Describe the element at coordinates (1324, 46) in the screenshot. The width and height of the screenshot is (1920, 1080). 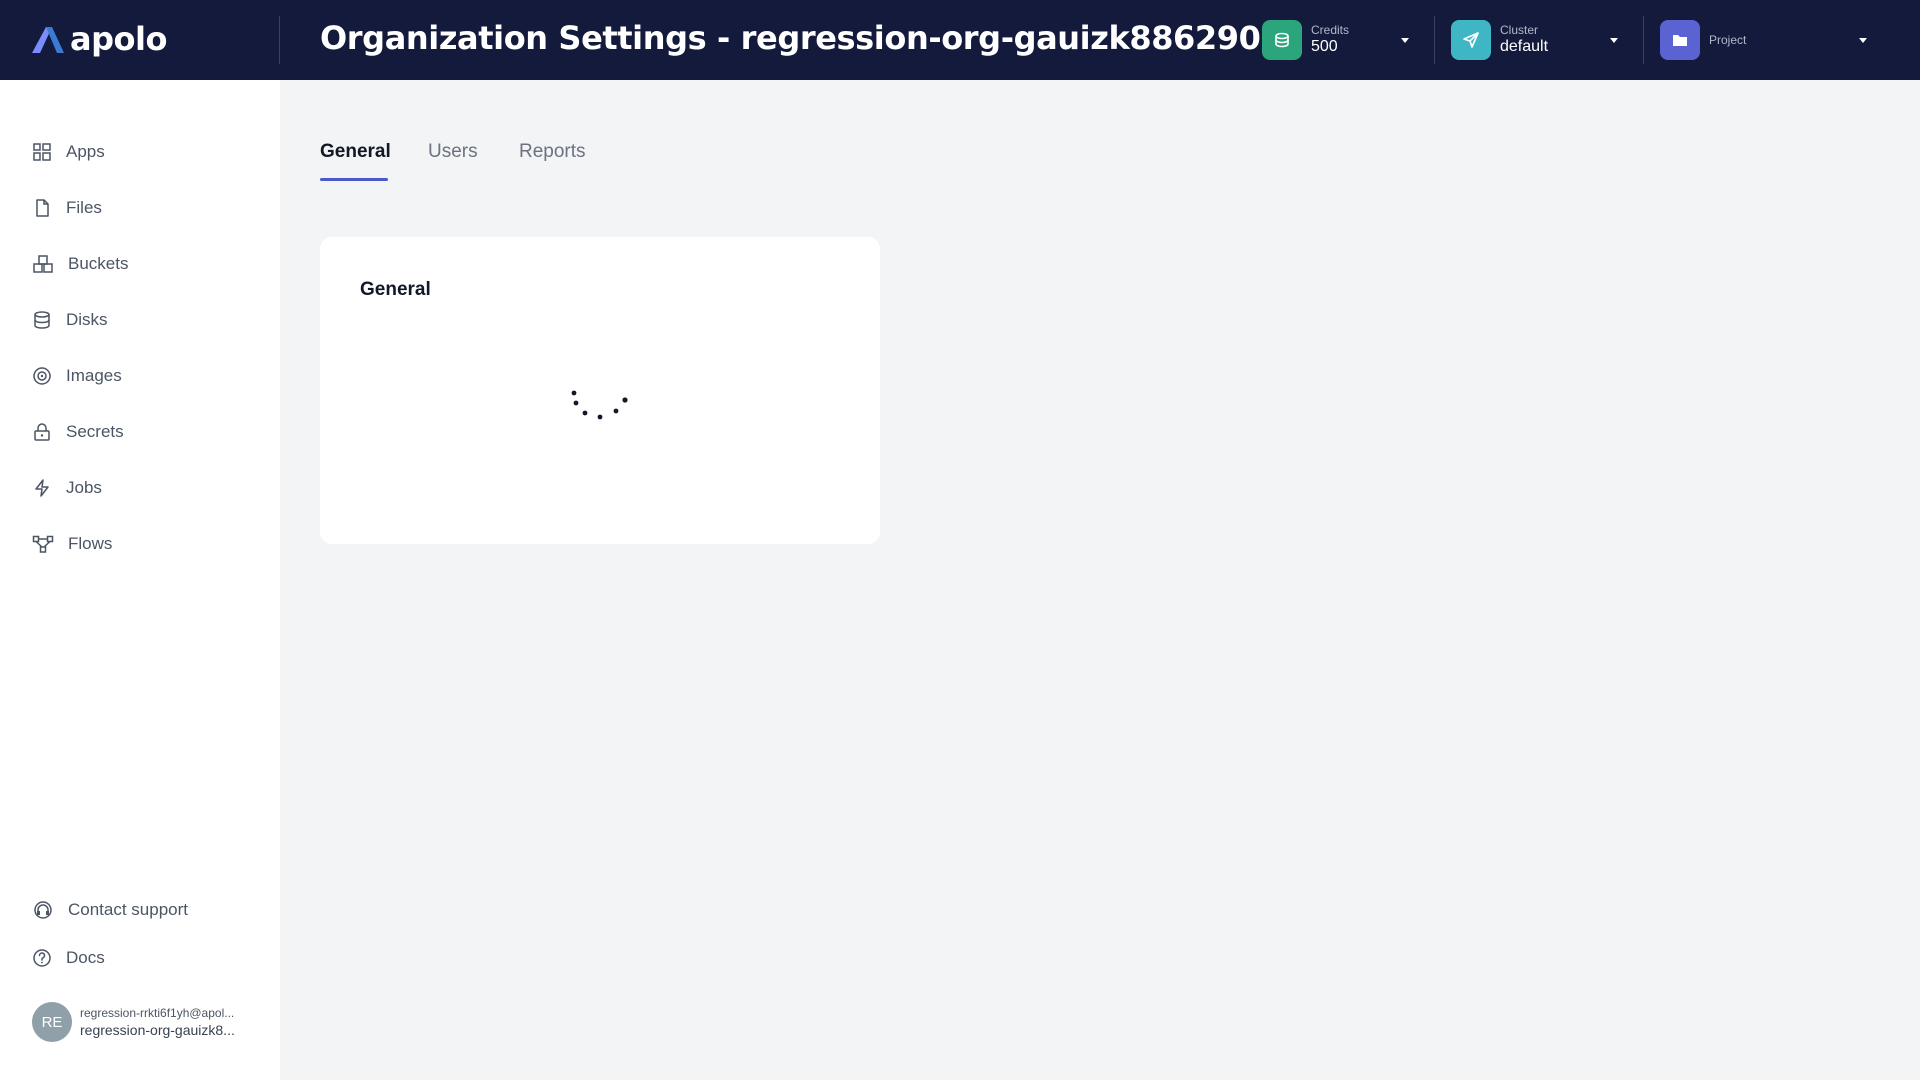
I see `credits-value: 500` at that location.